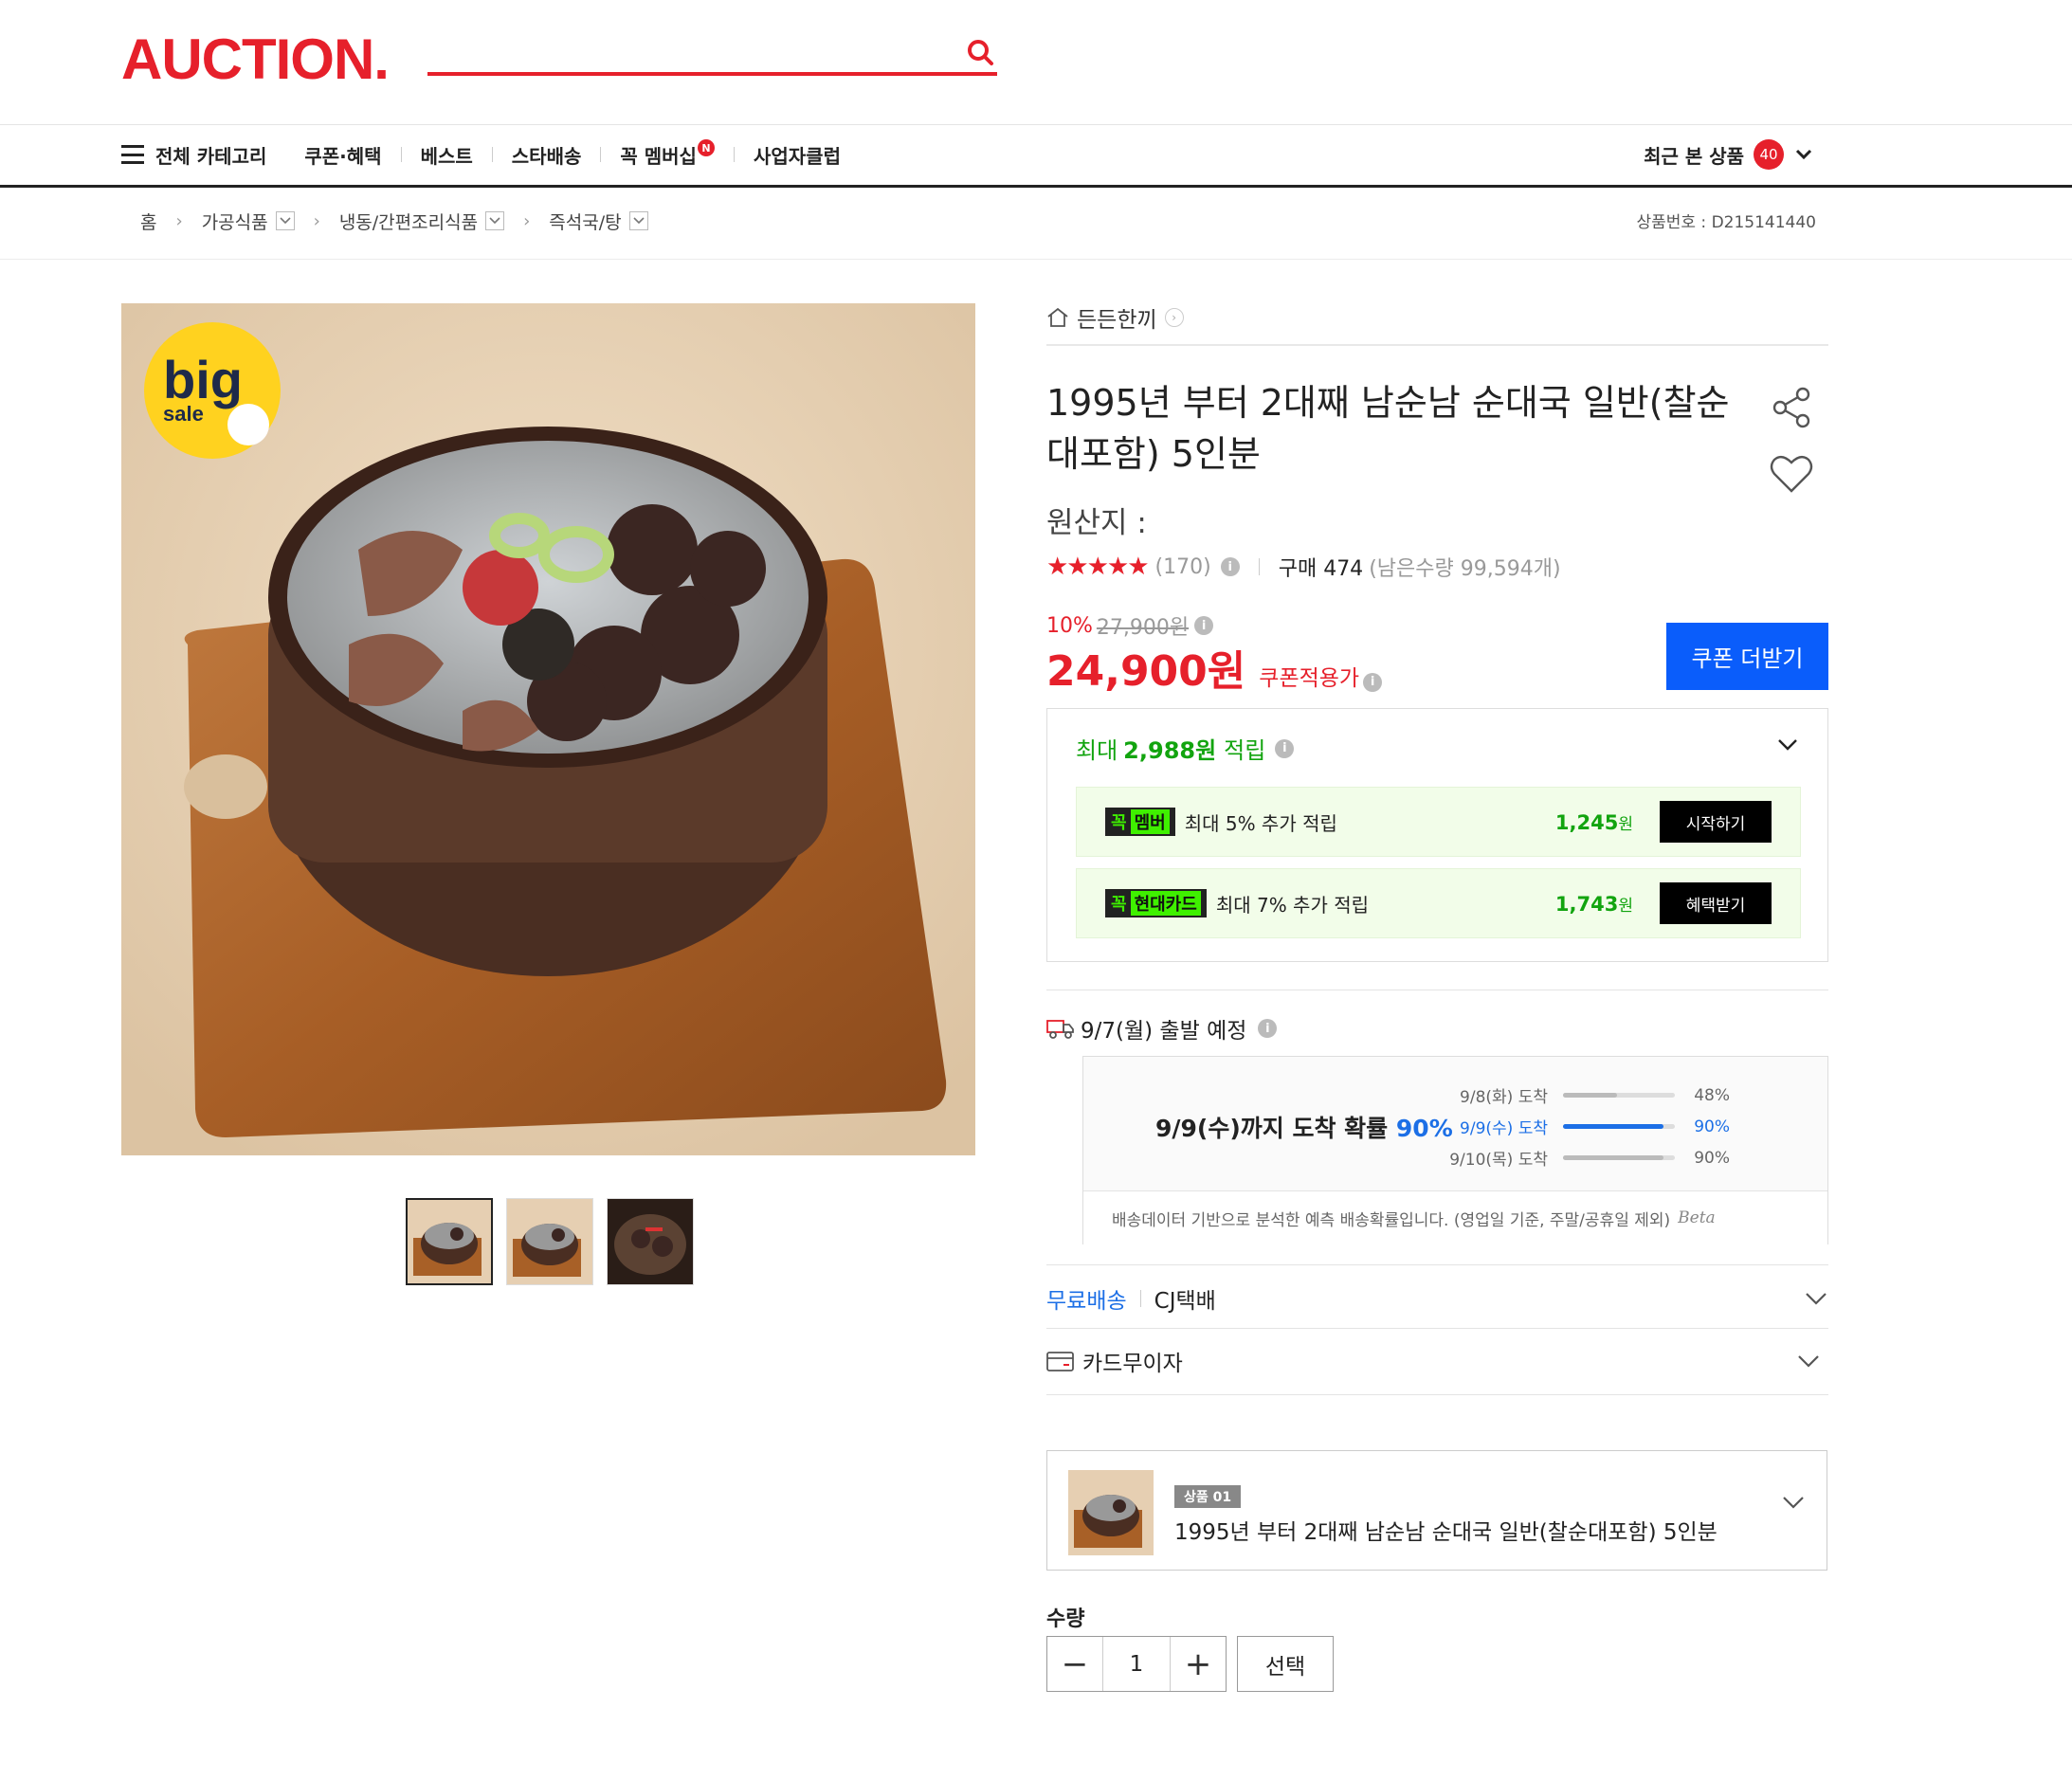 Image resolution: width=2072 pixels, height=1780 pixels. Describe the element at coordinates (1117, 320) in the screenshot. I see `store-name: 든든한끼` at that location.